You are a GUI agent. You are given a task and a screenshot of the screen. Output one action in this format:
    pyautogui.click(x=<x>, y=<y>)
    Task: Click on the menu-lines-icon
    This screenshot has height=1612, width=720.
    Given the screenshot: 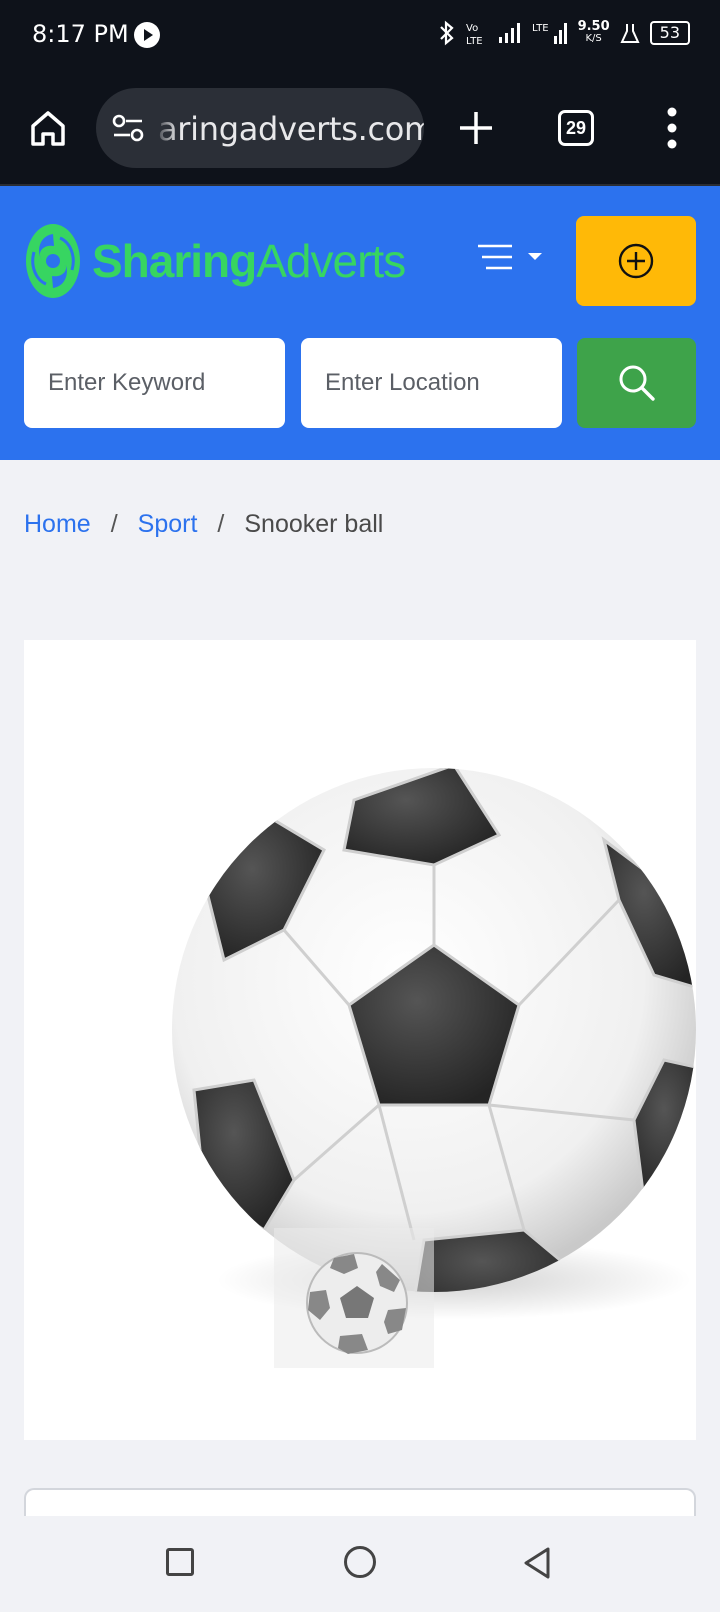 What is the action you would take?
    pyautogui.click(x=511, y=257)
    